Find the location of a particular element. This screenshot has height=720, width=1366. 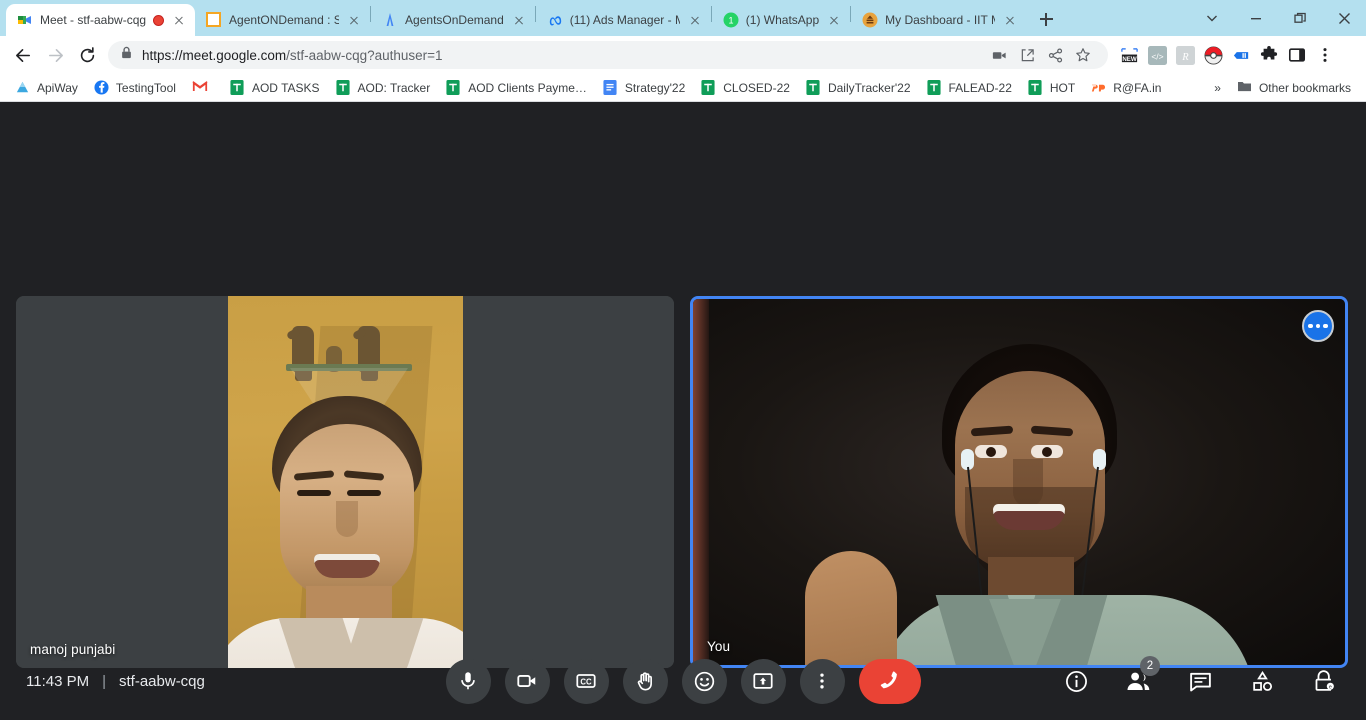

puzzle-icon is located at coordinates (1269, 55).